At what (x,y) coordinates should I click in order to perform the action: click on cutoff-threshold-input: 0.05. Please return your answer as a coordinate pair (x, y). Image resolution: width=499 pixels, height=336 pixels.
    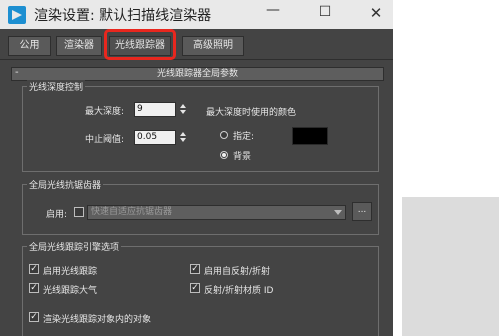
    Looking at the image, I should click on (155, 137).